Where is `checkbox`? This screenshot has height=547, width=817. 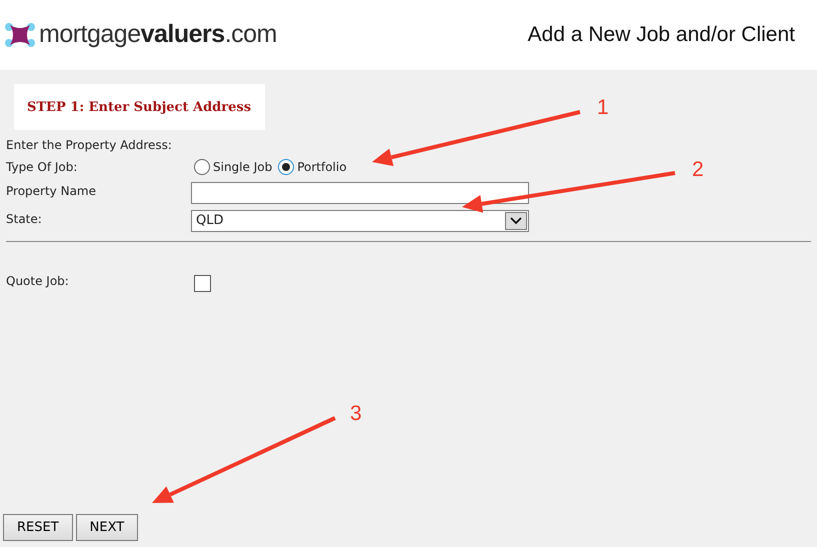
checkbox is located at coordinates (202, 283).